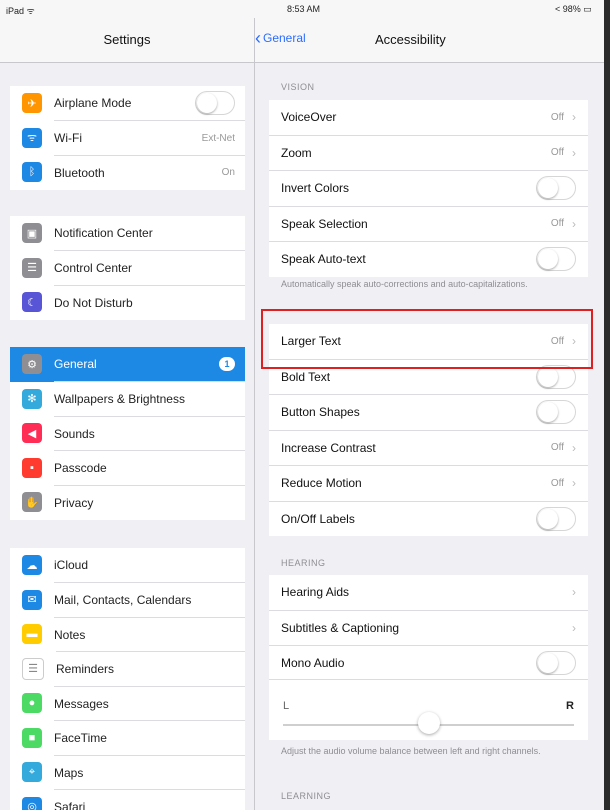  What do you see at coordinates (280, 38) in the screenshot?
I see `back-button: ‹ General` at bounding box center [280, 38].